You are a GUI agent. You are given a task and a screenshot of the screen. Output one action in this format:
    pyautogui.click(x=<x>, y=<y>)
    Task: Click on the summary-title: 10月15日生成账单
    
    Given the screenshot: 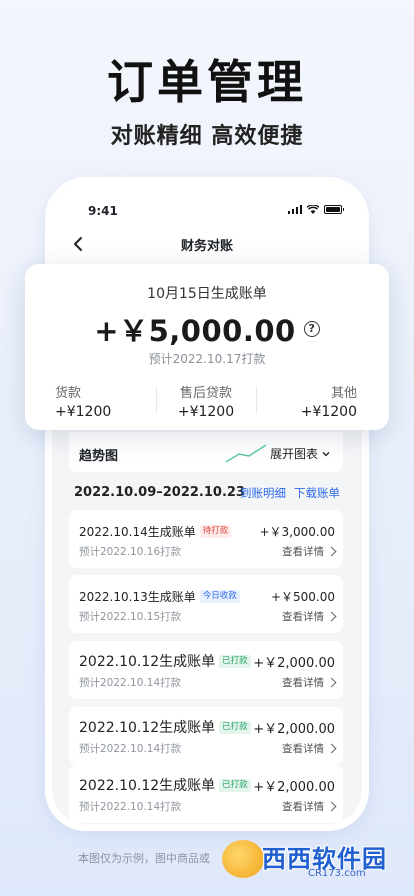 What is the action you would take?
    pyautogui.click(x=207, y=294)
    